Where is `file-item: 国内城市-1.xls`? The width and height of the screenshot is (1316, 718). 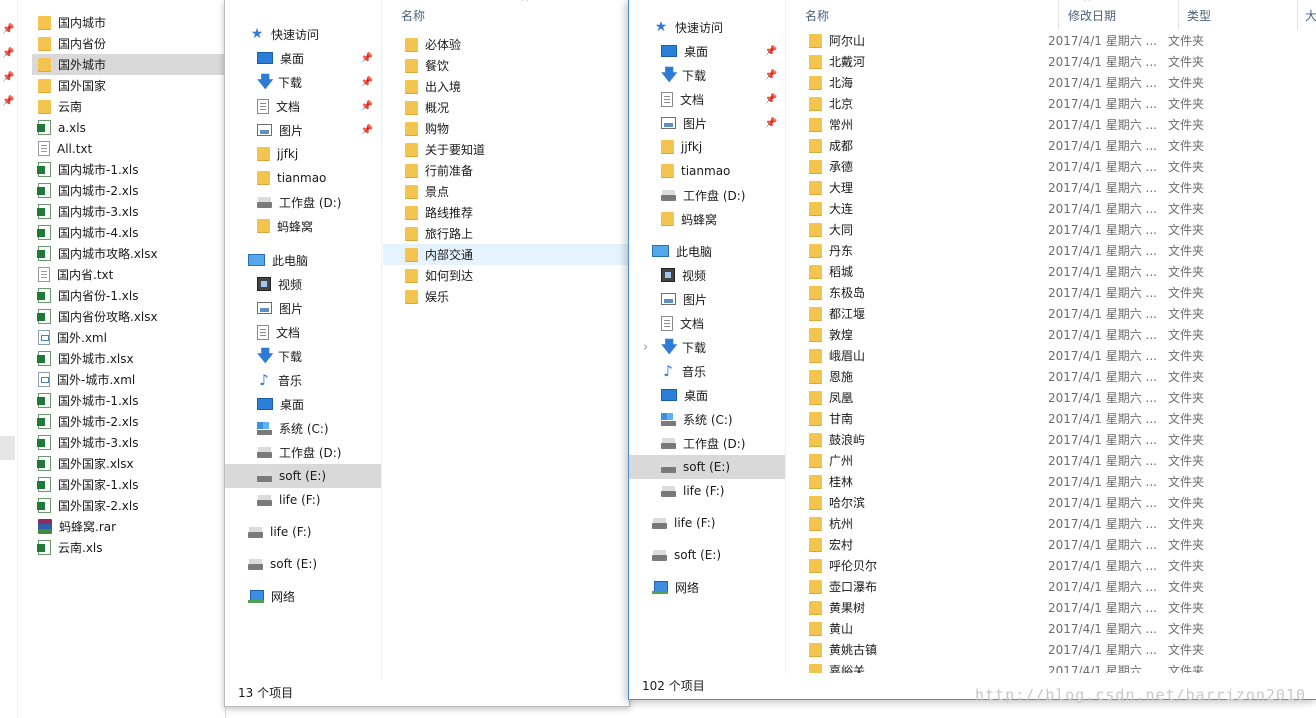 file-item: 国内城市-1.xls is located at coordinates (128, 169).